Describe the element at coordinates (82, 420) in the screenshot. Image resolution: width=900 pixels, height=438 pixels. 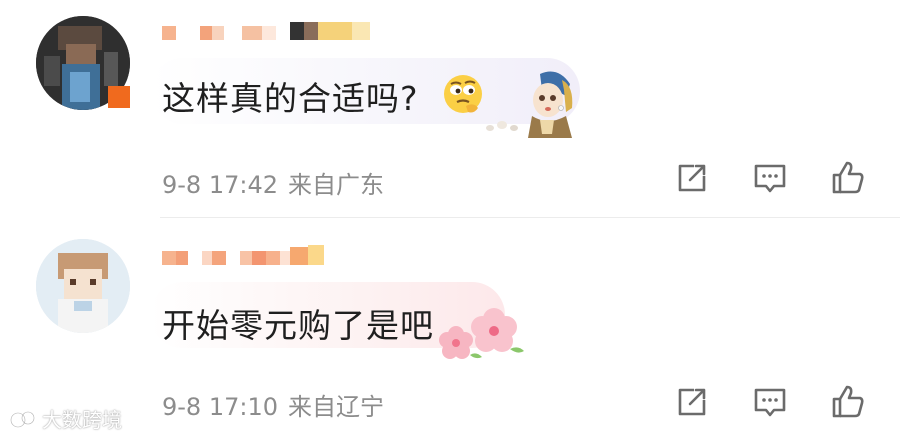
I see `watermark-text: 大数跨境` at that location.